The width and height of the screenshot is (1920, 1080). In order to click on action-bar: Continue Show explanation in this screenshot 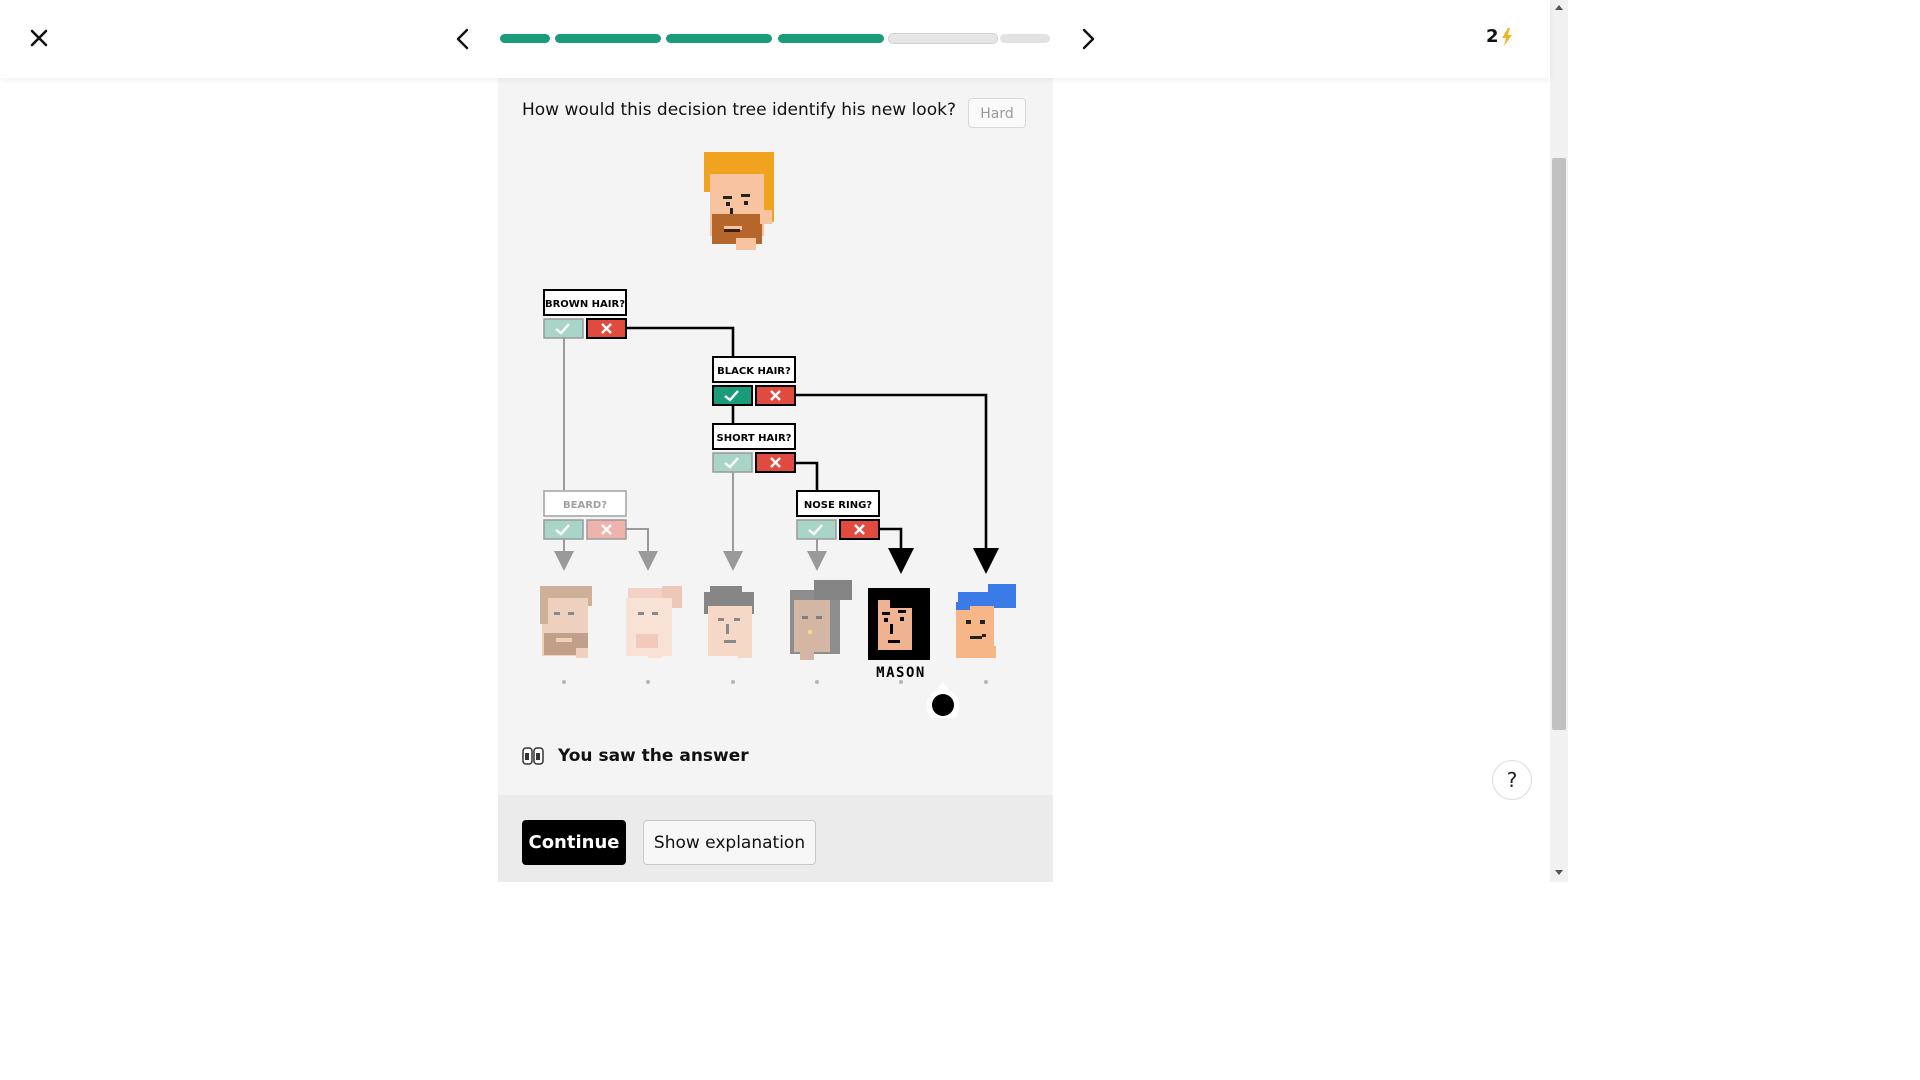, I will do `click(775, 838)`.